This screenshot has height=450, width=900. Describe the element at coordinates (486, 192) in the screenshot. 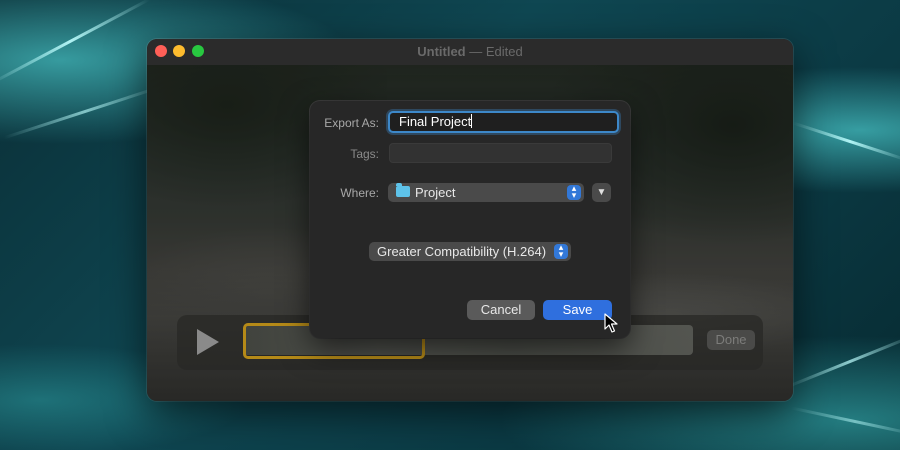

I see `where-select: Project ▴ ▾` at that location.